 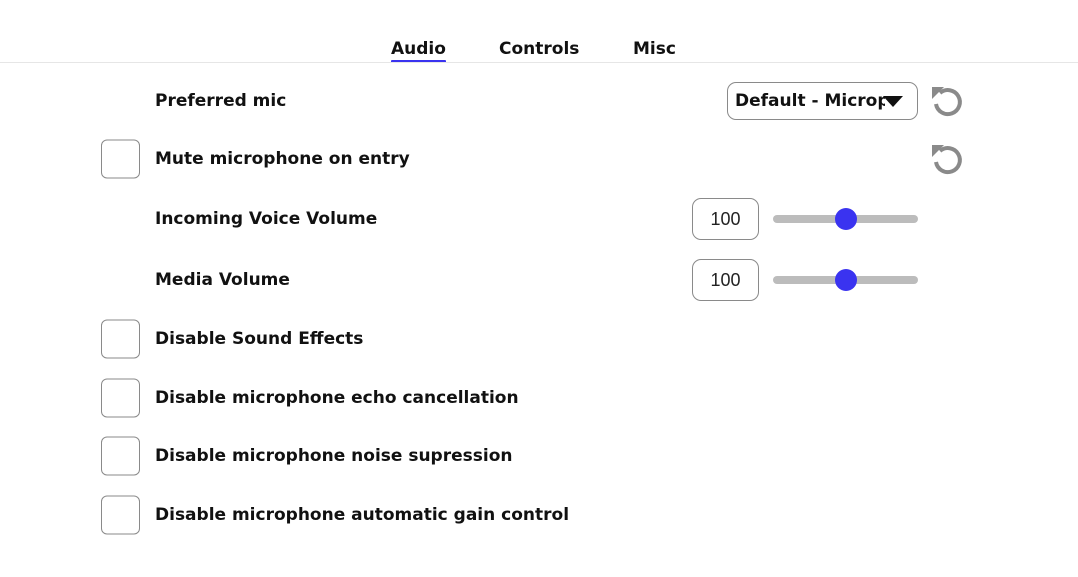 What do you see at coordinates (221, 101) in the screenshot?
I see `preferred-mic-label: Preferred mic` at bounding box center [221, 101].